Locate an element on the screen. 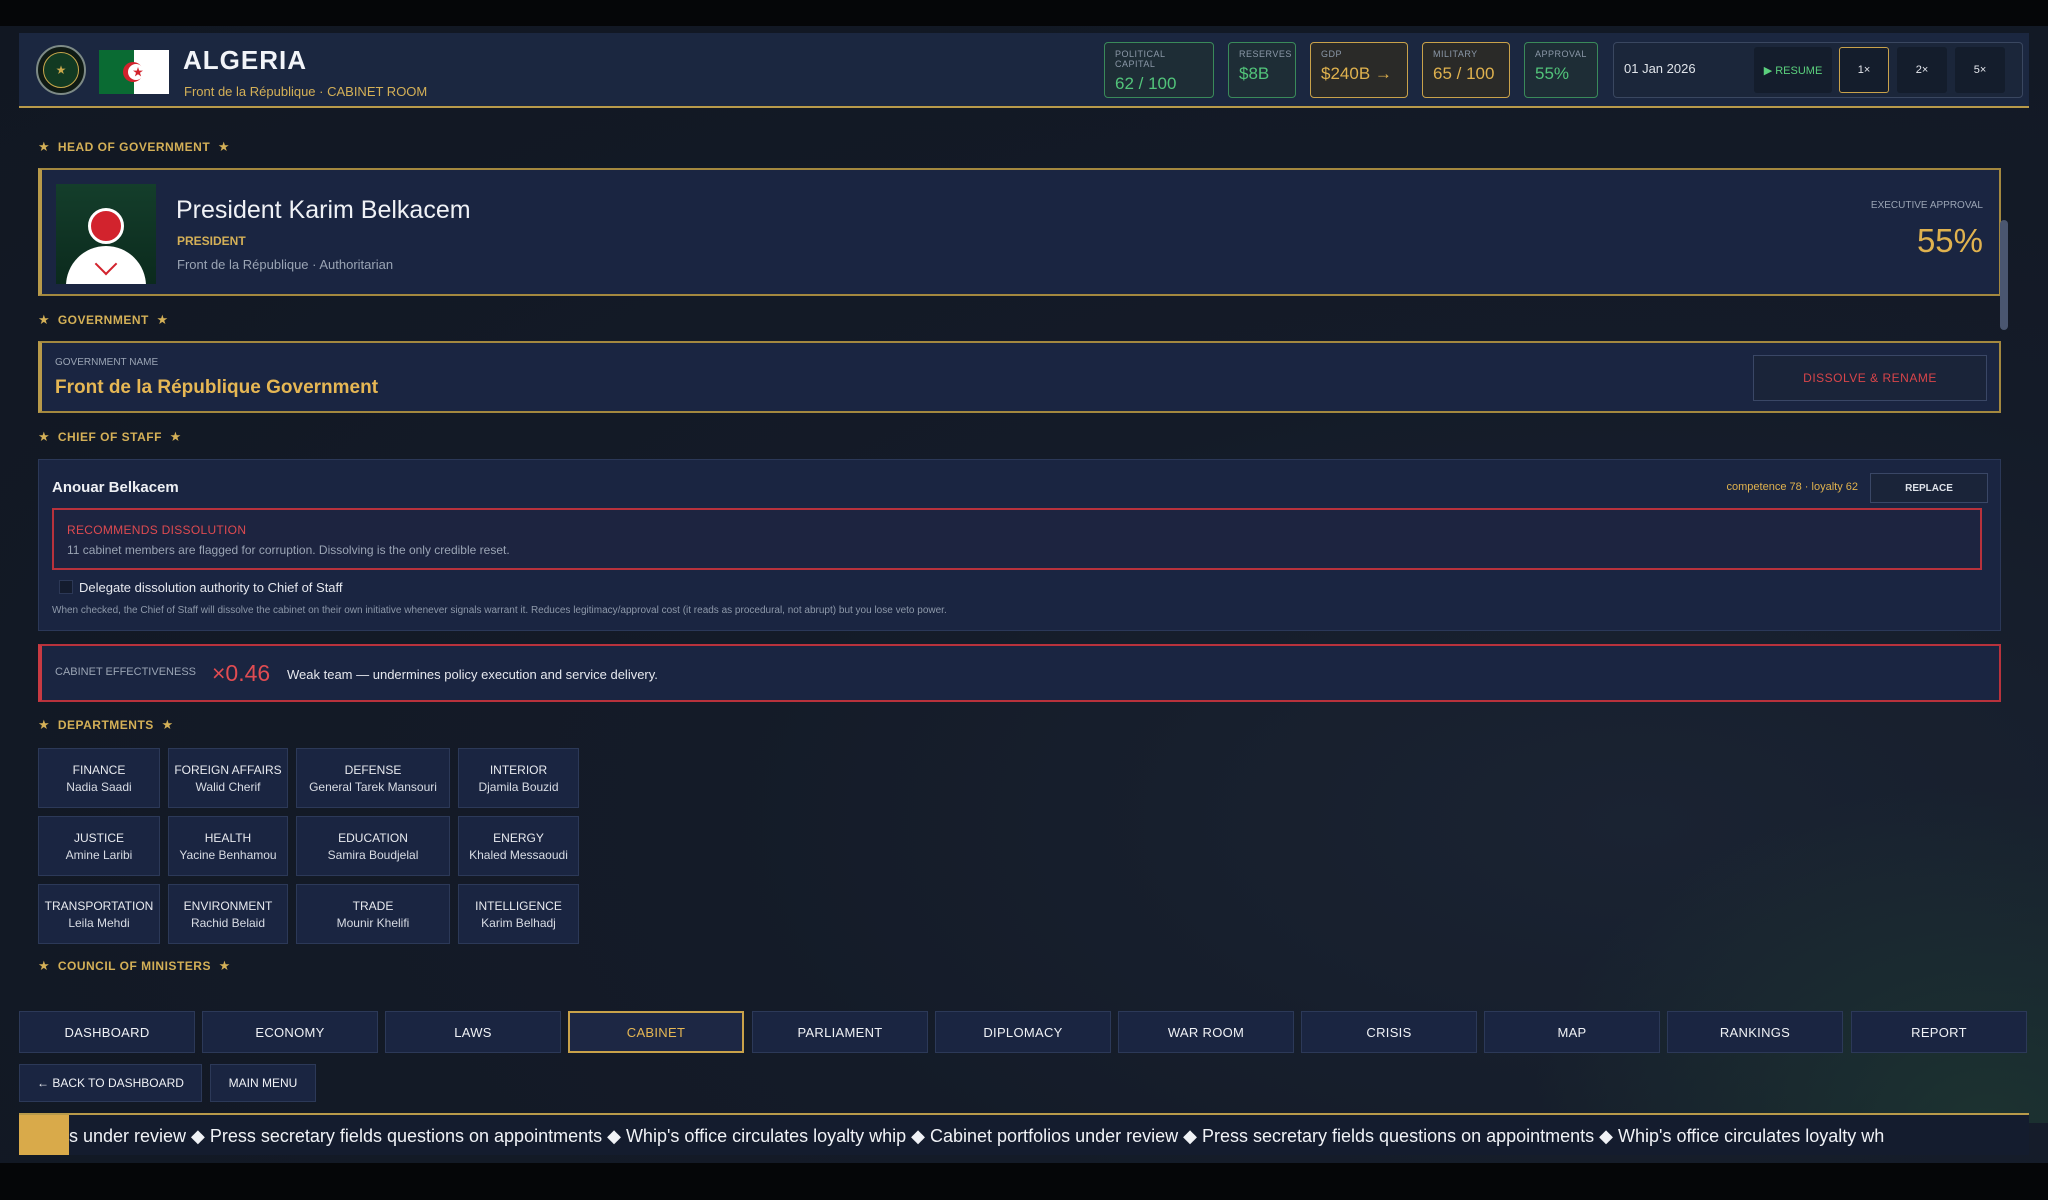 This screenshot has height=1200, width=2048. back-to-dashboard-button: ← BACK TO DASHBOARD is located at coordinates (110, 1083).